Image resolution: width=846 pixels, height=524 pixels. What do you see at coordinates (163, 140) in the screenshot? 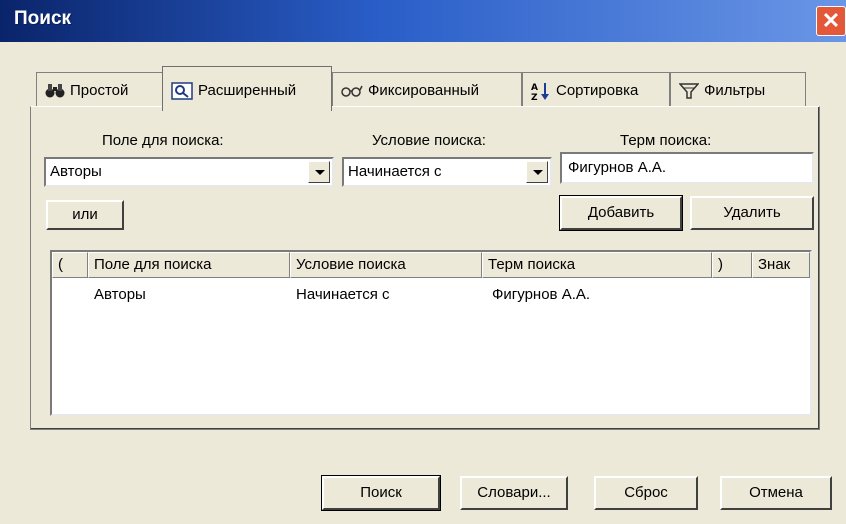
I see `field-label: Поле для поиска:` at bounding box center [163, 140].